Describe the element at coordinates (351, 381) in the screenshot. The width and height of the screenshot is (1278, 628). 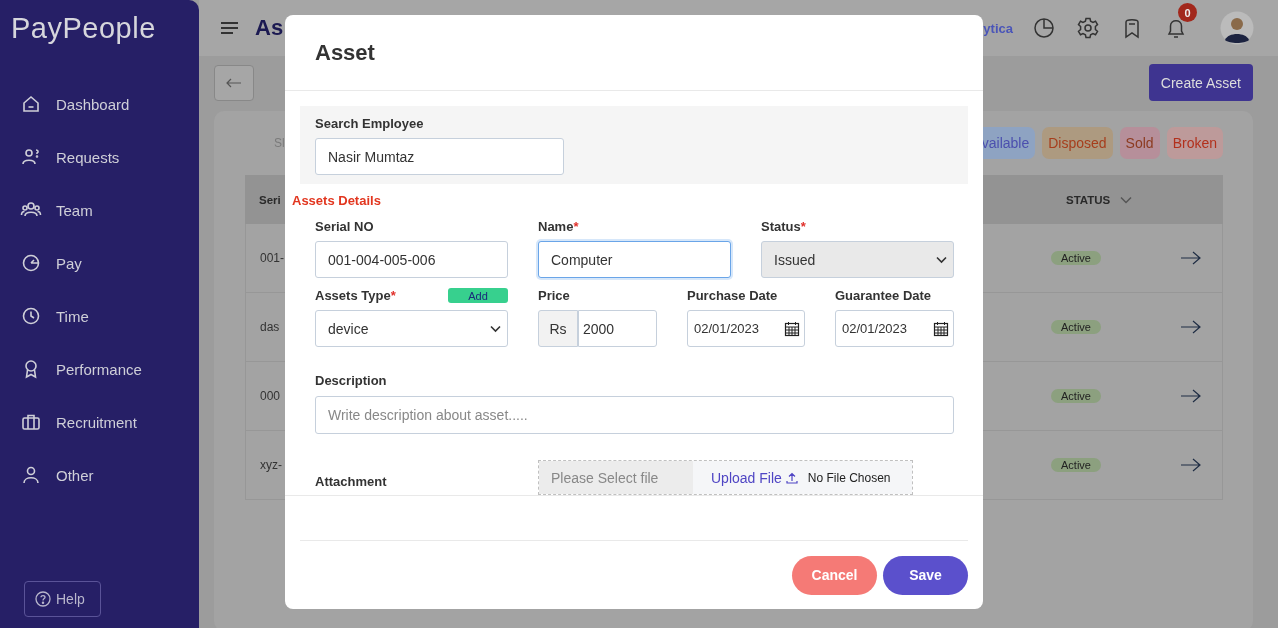
I see `field-label: Description` at that location.